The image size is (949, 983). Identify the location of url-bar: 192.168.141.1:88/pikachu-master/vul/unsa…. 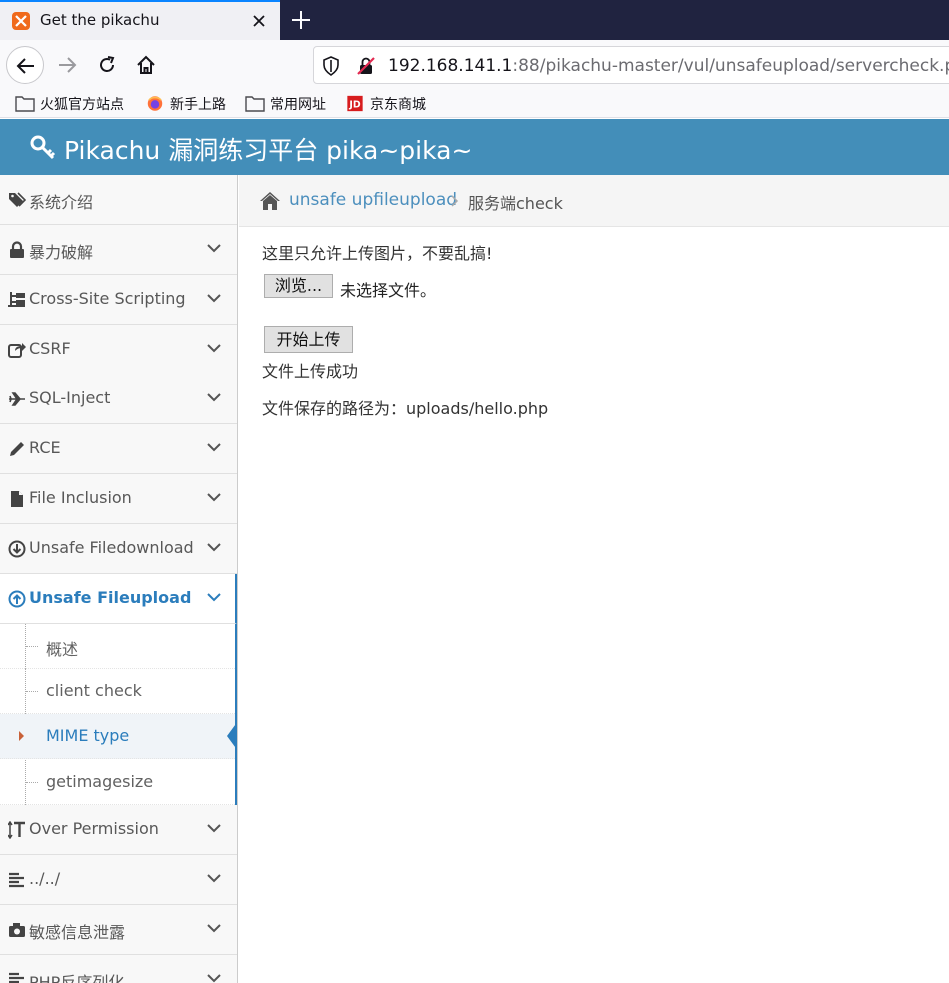
(631, 65).